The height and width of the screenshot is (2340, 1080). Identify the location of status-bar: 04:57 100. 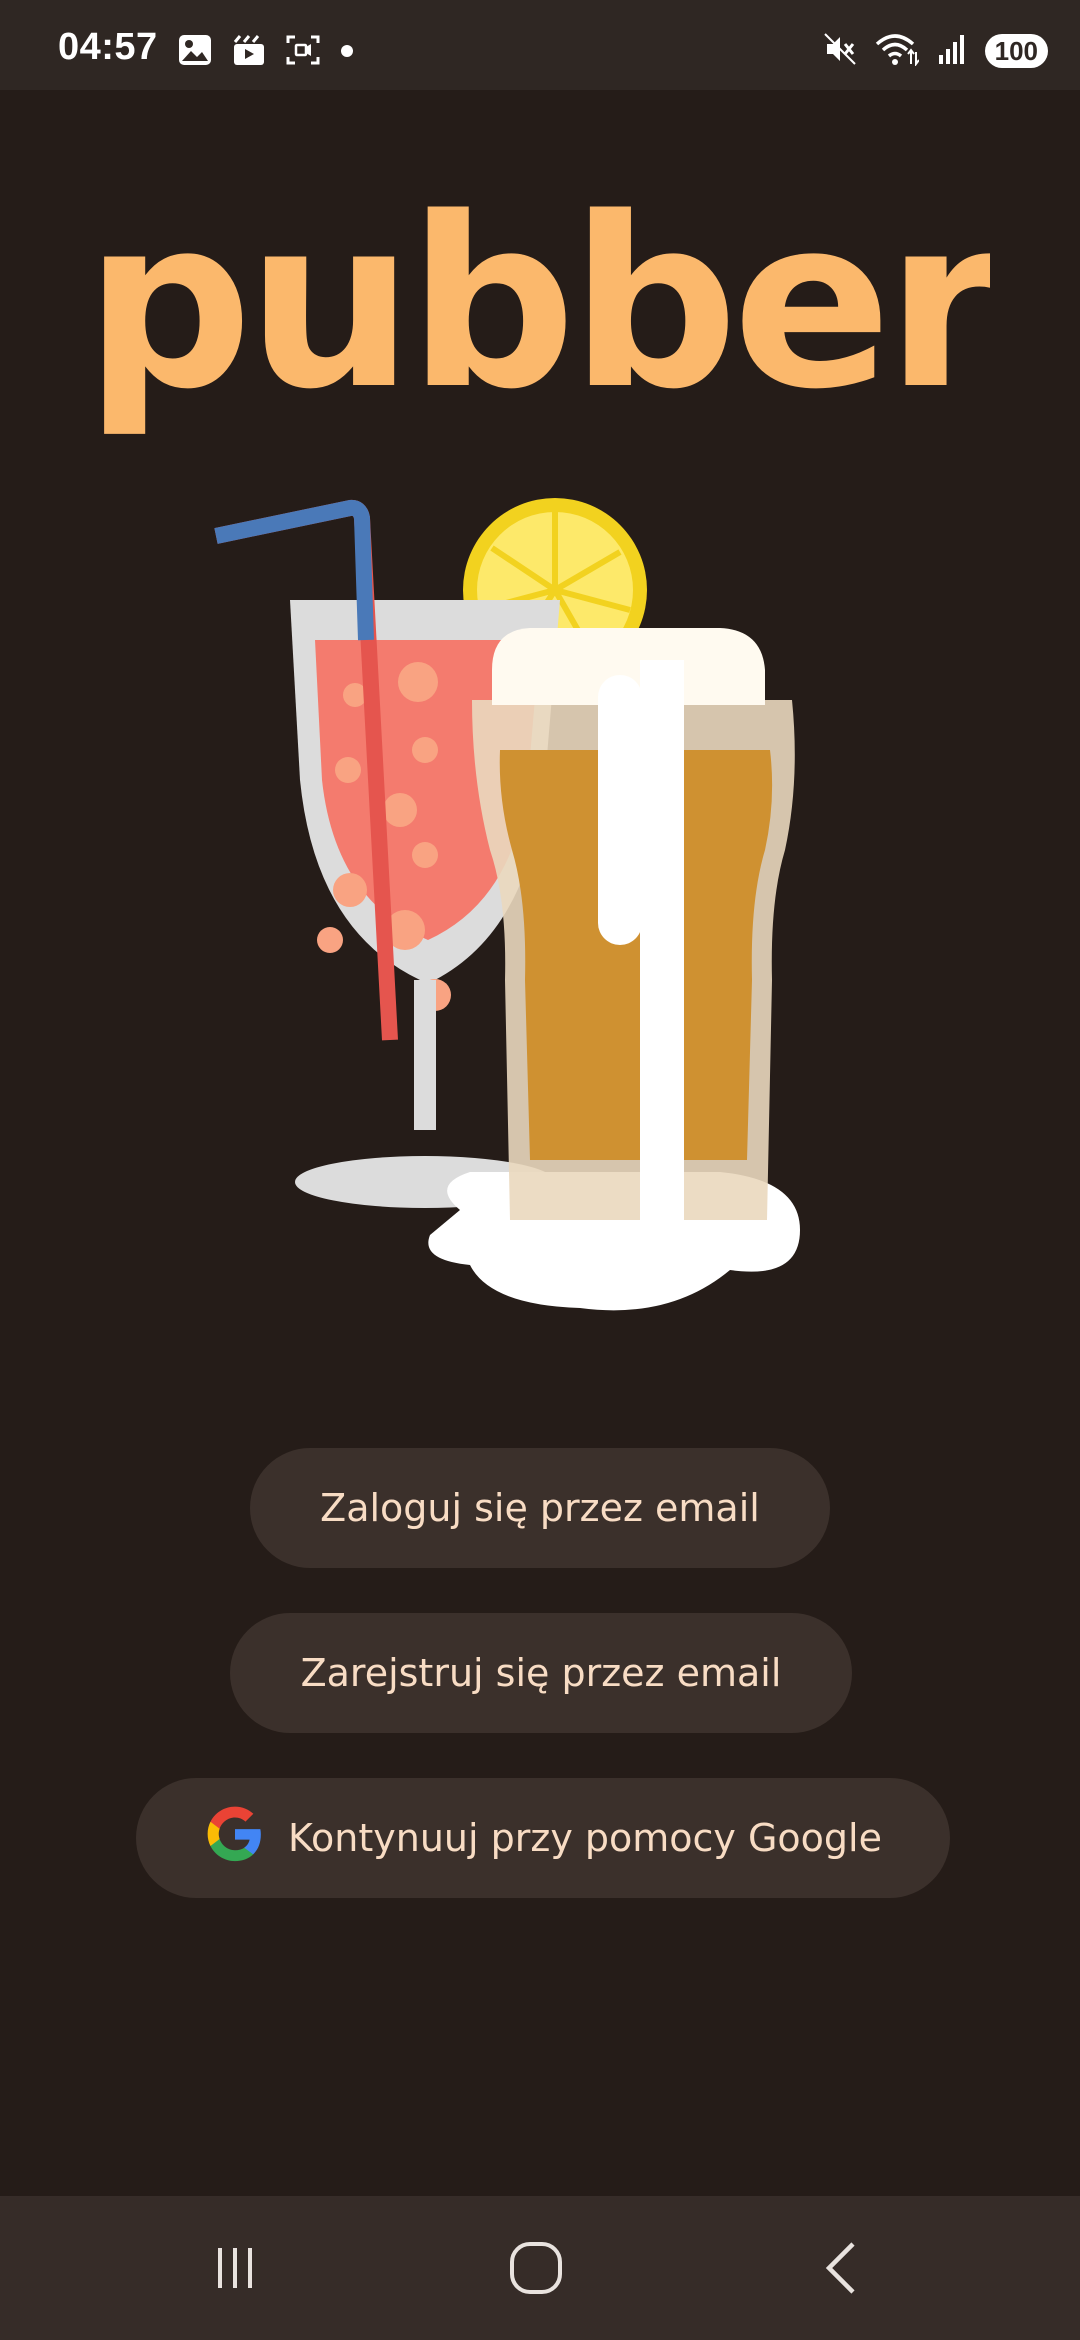
(540, 45).